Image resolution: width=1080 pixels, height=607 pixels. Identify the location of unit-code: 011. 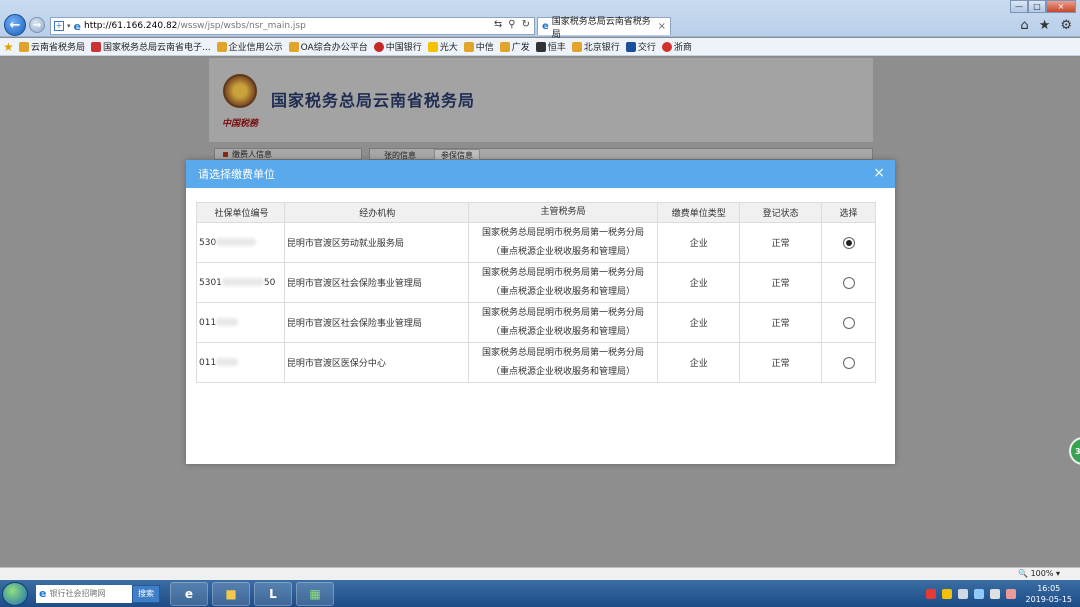
(208, 322).